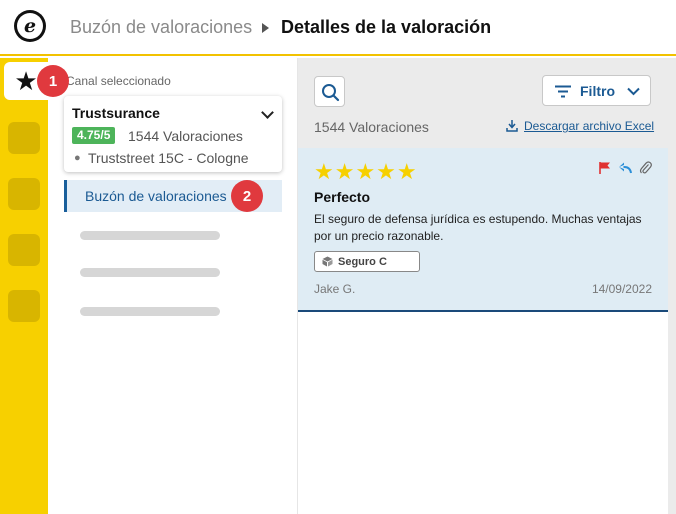  Describe the element at coordinates (185, 136) in the screenshot. I see `channel-review-count: 1544 Valoraciones` at that location.